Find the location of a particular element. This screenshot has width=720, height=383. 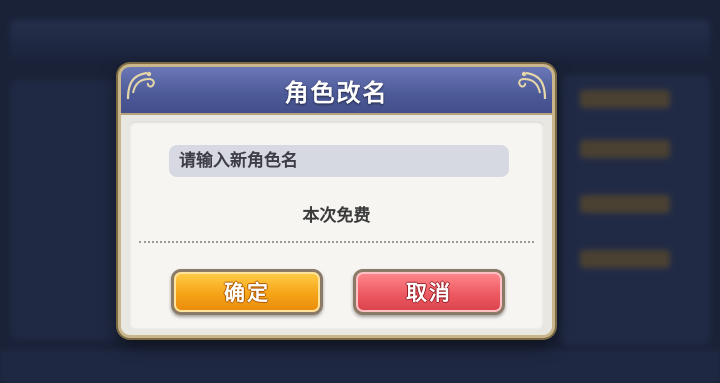

confirm-button: 确定 is located at coordinates (247, 292).